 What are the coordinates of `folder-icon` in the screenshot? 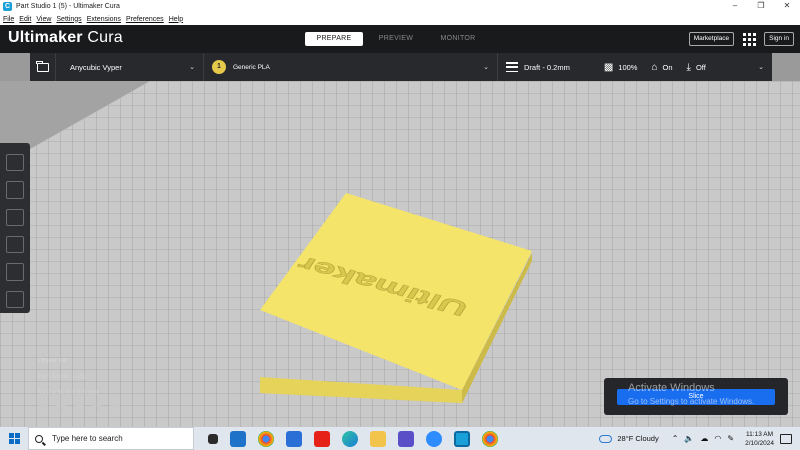 It's located at (42, 66).